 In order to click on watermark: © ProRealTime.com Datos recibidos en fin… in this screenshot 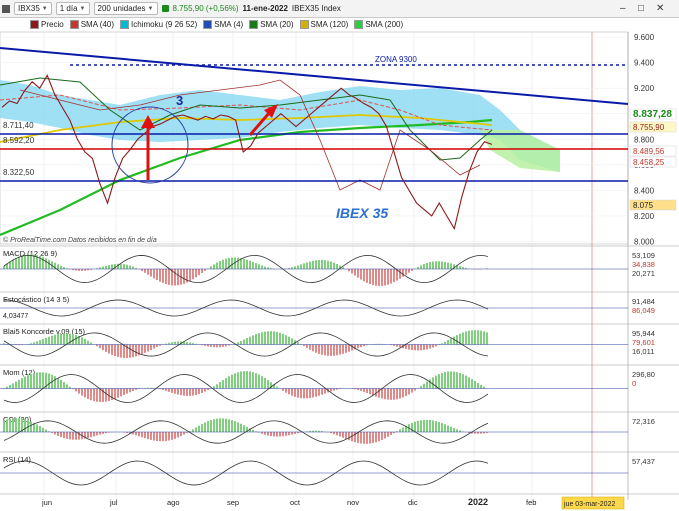, I will do `click(80, 240)`.